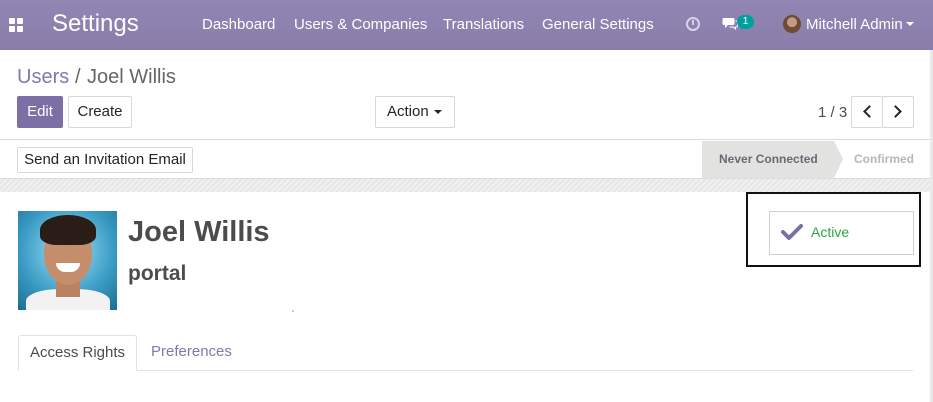 The height and width of the screenshot is (402, 933). I want to click on breadcrumb-users: Users, so click(43, 77).